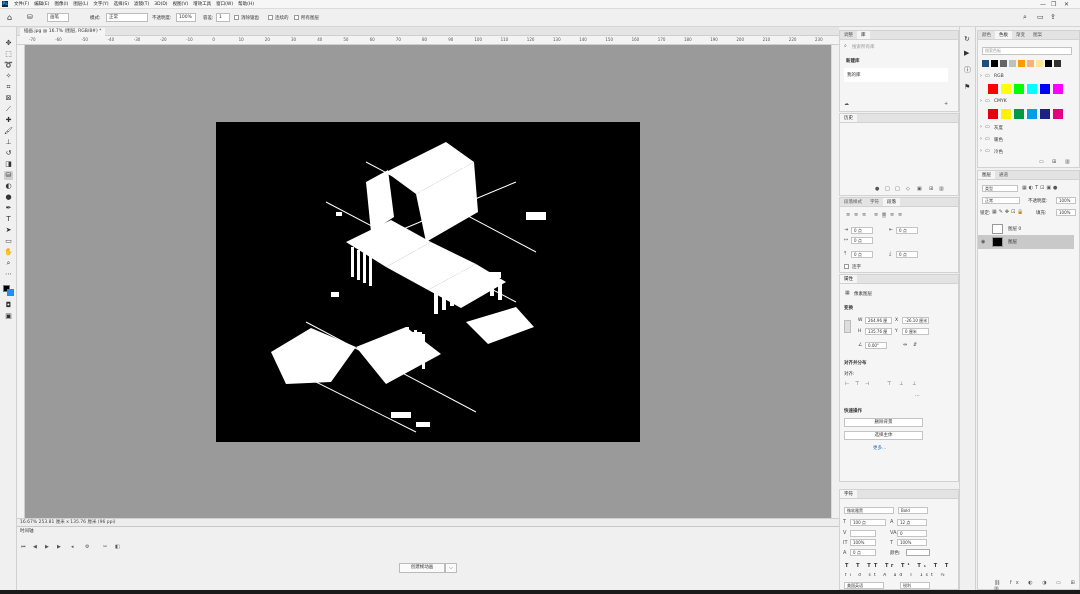 Image resolution: width=1080 pixels, height=594 pixels. What do you see at coordinates (848, 35) in the screenshot?
I see `tab-adjustments: 调整` at bounding box center [848, 35].